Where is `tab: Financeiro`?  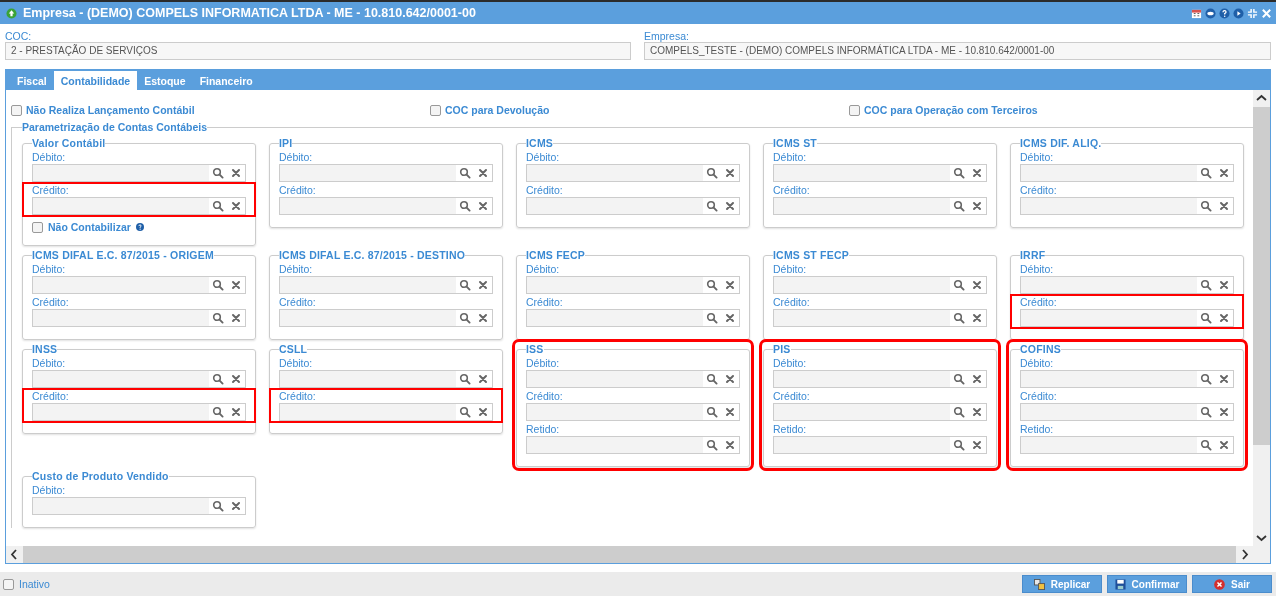
tab: Financeiro is located at coordinates (226, 80).